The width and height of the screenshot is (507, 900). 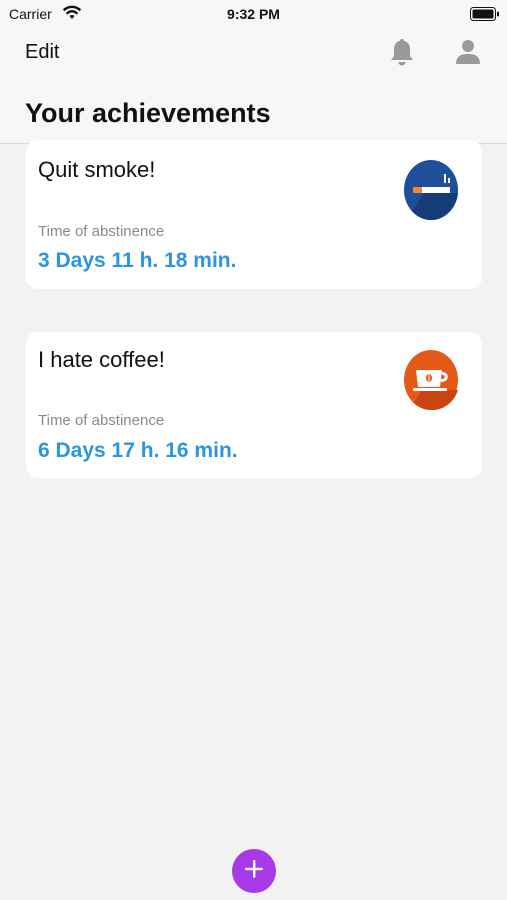 I want to click on cigarette-icon, so click(x=431, y=190).